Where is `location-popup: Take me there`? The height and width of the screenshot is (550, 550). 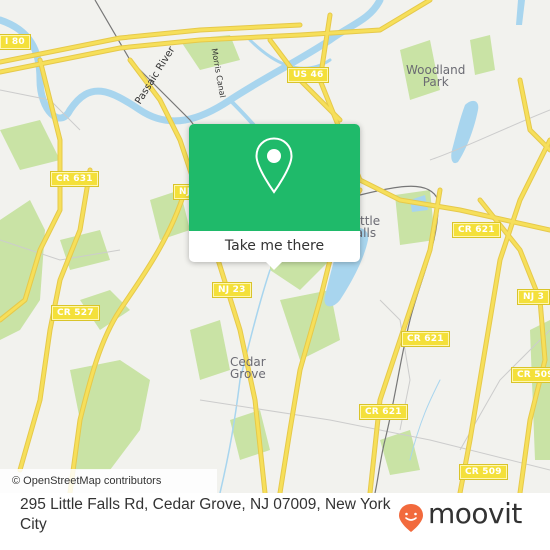 location-popup: Take me there is located at coordinates (274, 197).